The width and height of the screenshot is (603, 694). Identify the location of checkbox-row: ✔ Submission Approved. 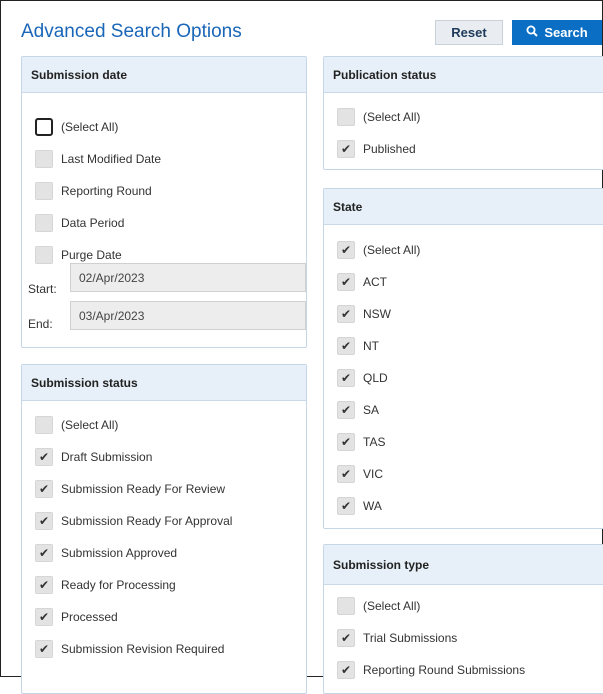
(106, 553).